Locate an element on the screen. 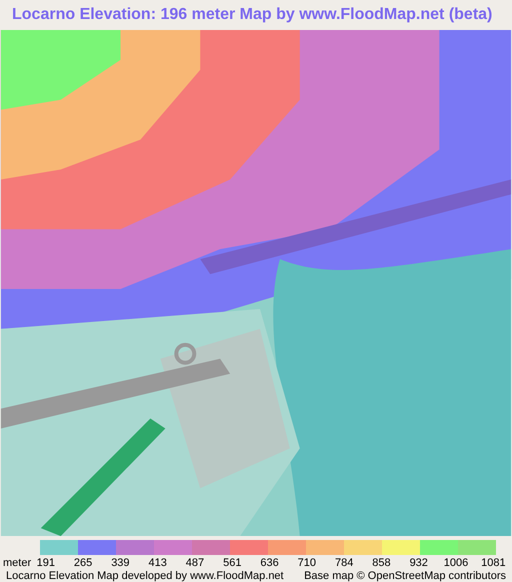 Image resolution: width=512 pixels, height=582 pixels. legend-label: 932 is located at coordinates (419, 563).